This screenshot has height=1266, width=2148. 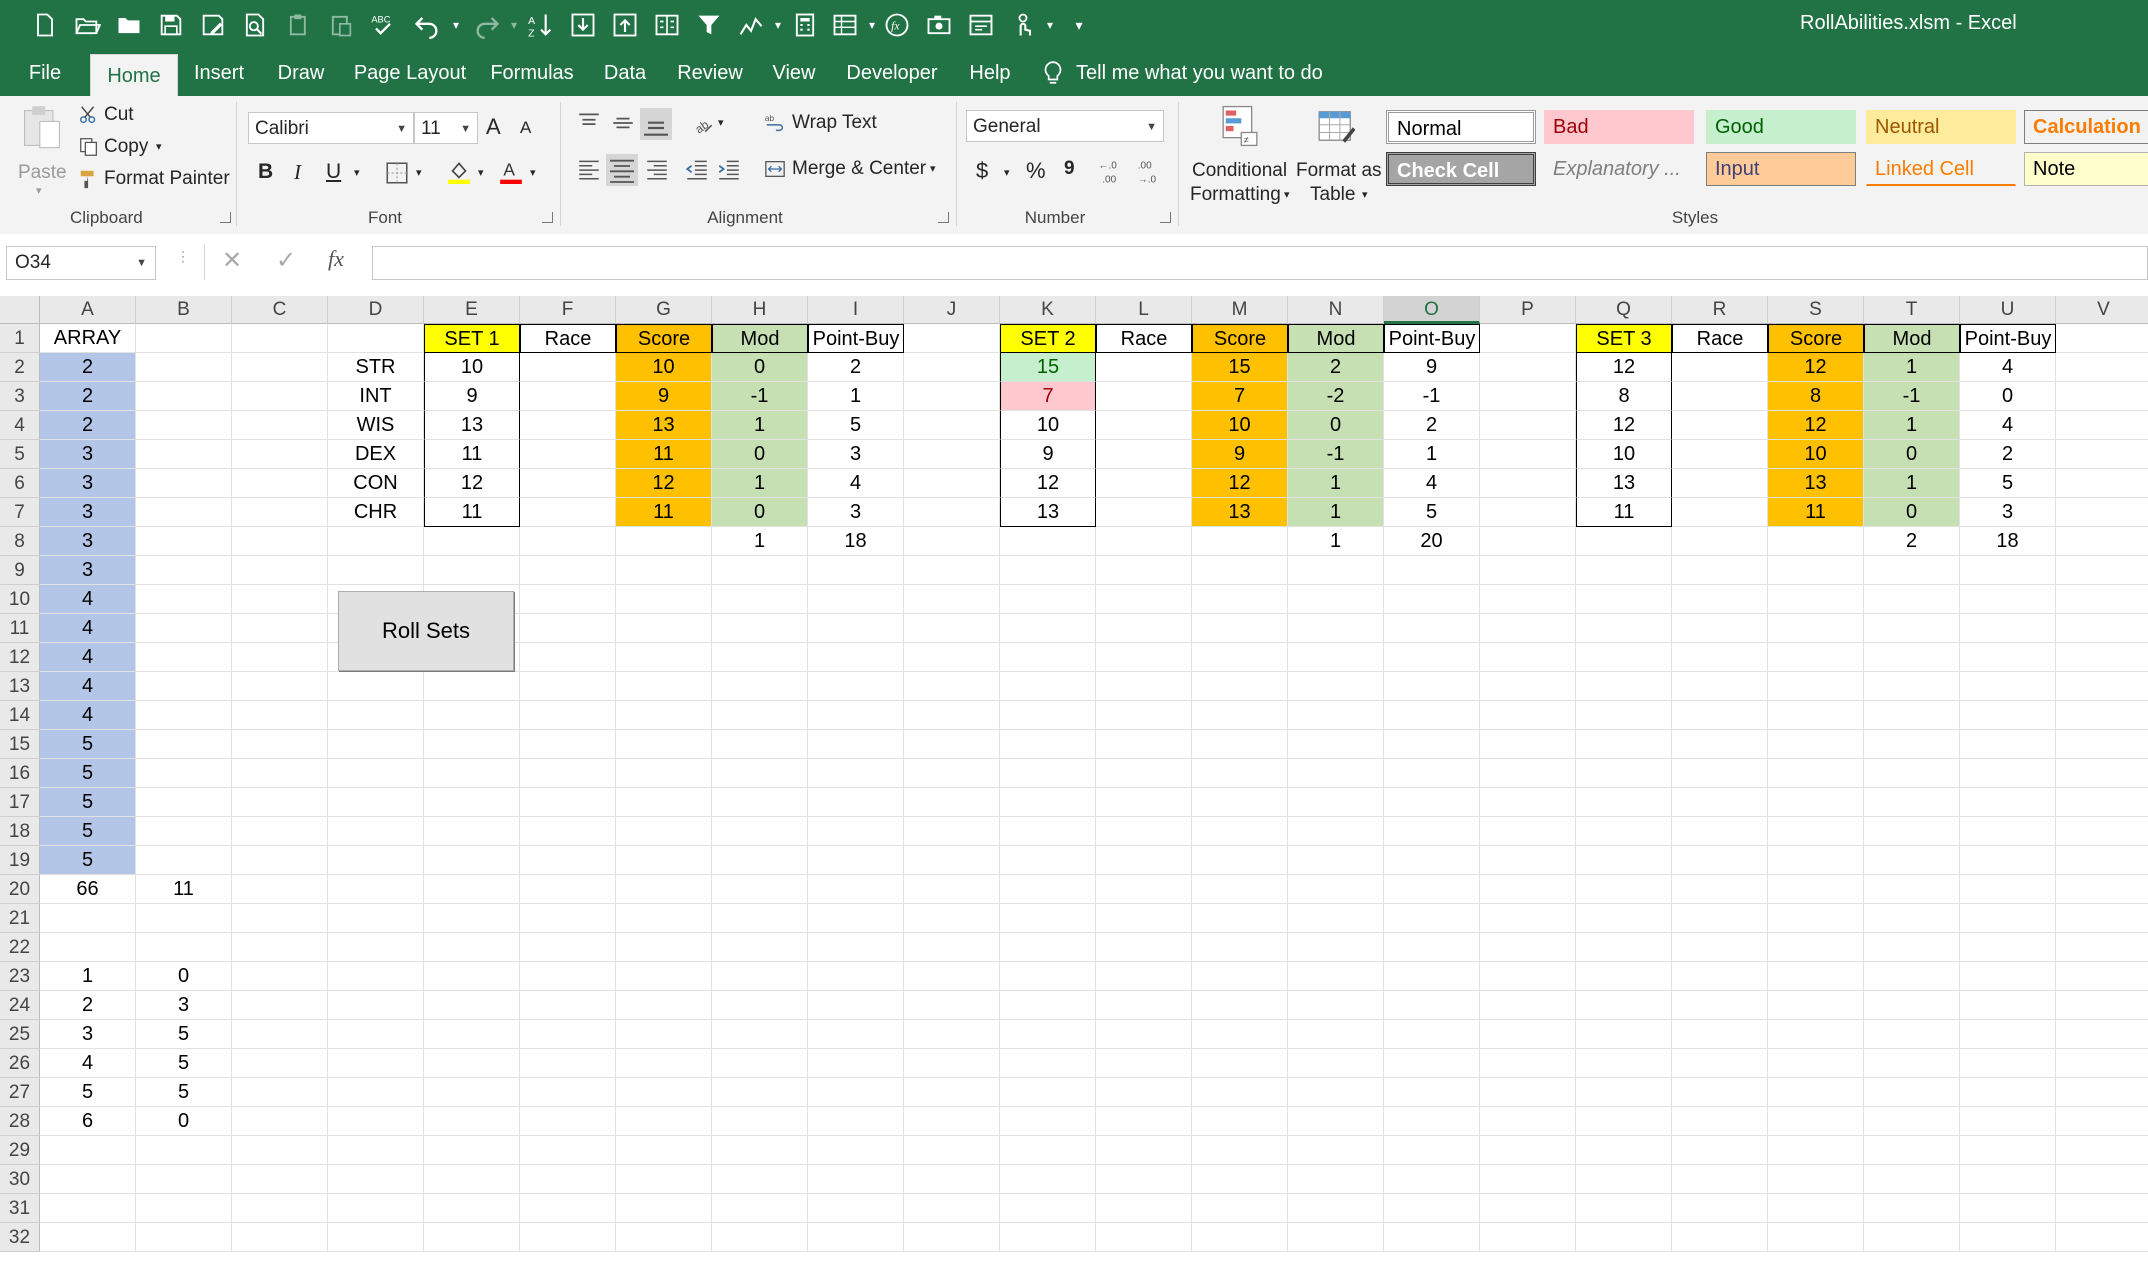 What do you see at coordinates (760, 310) in the screenshot?
I see `column-header-h: H` at bounding box center [760, 310].